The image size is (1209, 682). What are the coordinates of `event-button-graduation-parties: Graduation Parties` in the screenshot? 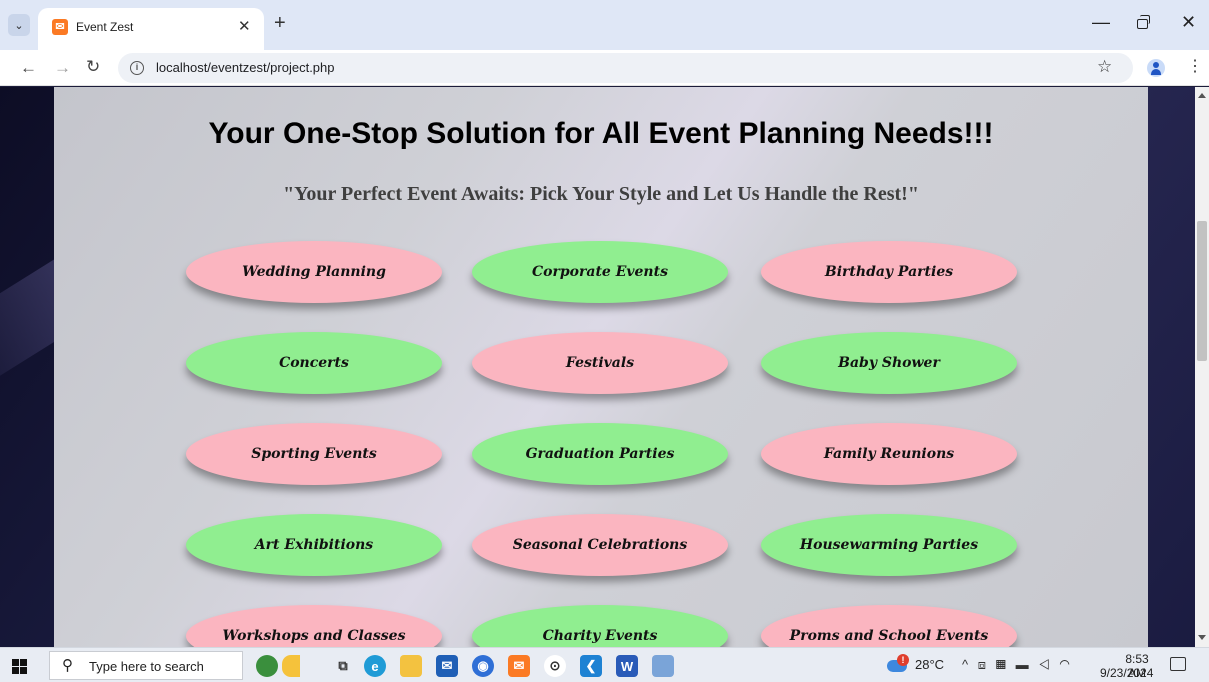 It's located at (600, 454).